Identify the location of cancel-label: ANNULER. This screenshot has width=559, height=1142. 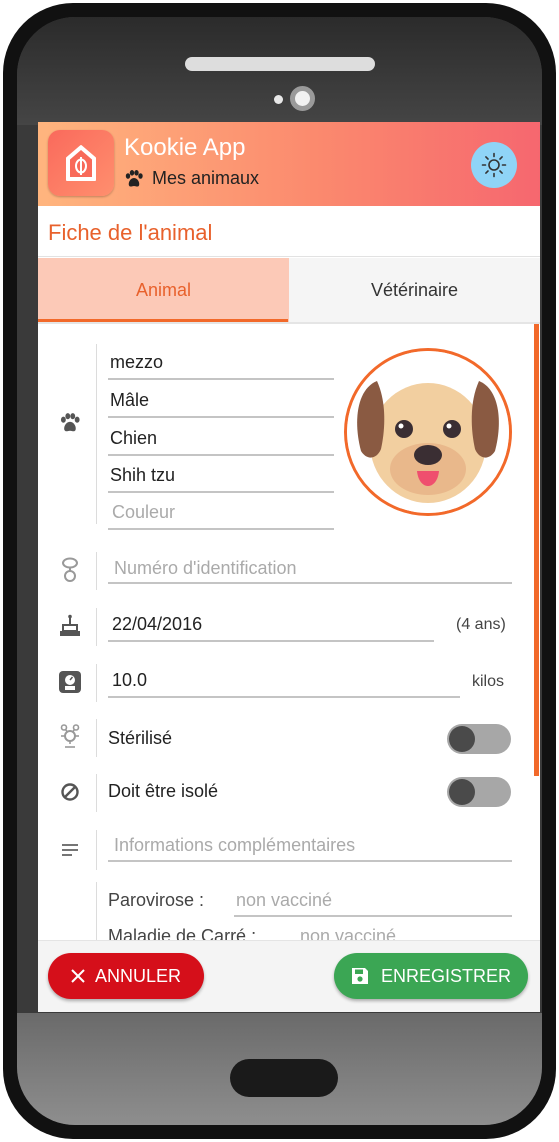
(138, 975).